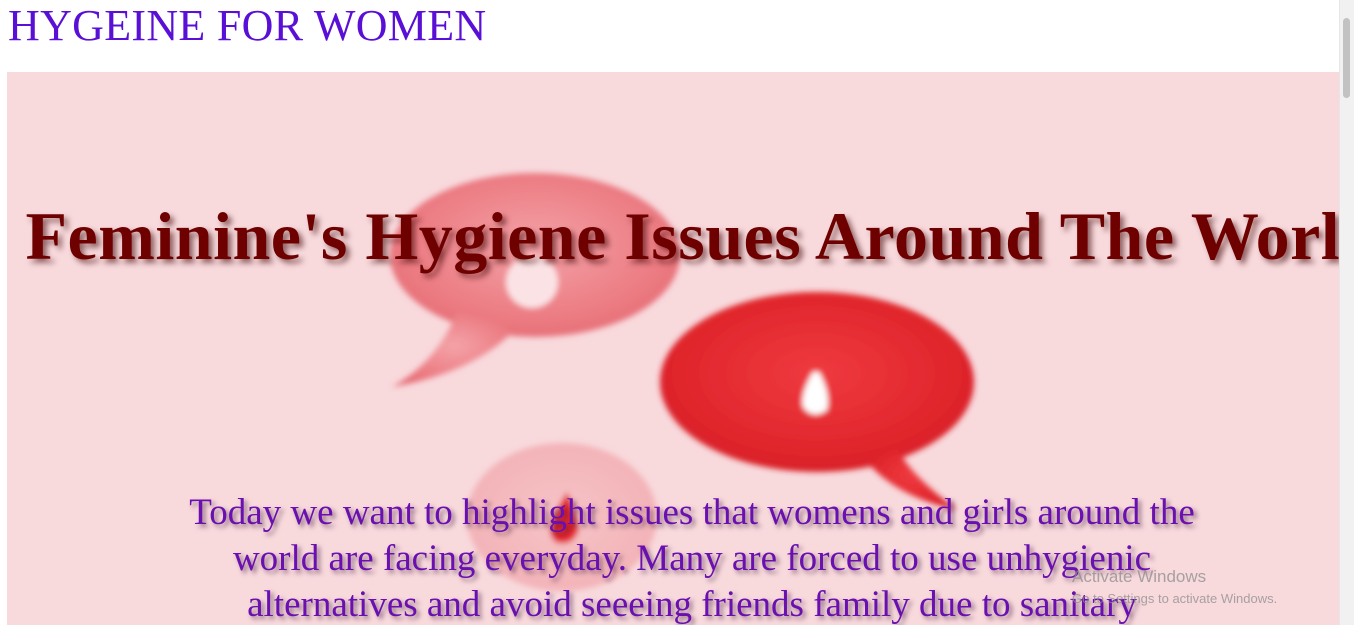  I want to click on vertical-scrollbar, so click(1346, 312).